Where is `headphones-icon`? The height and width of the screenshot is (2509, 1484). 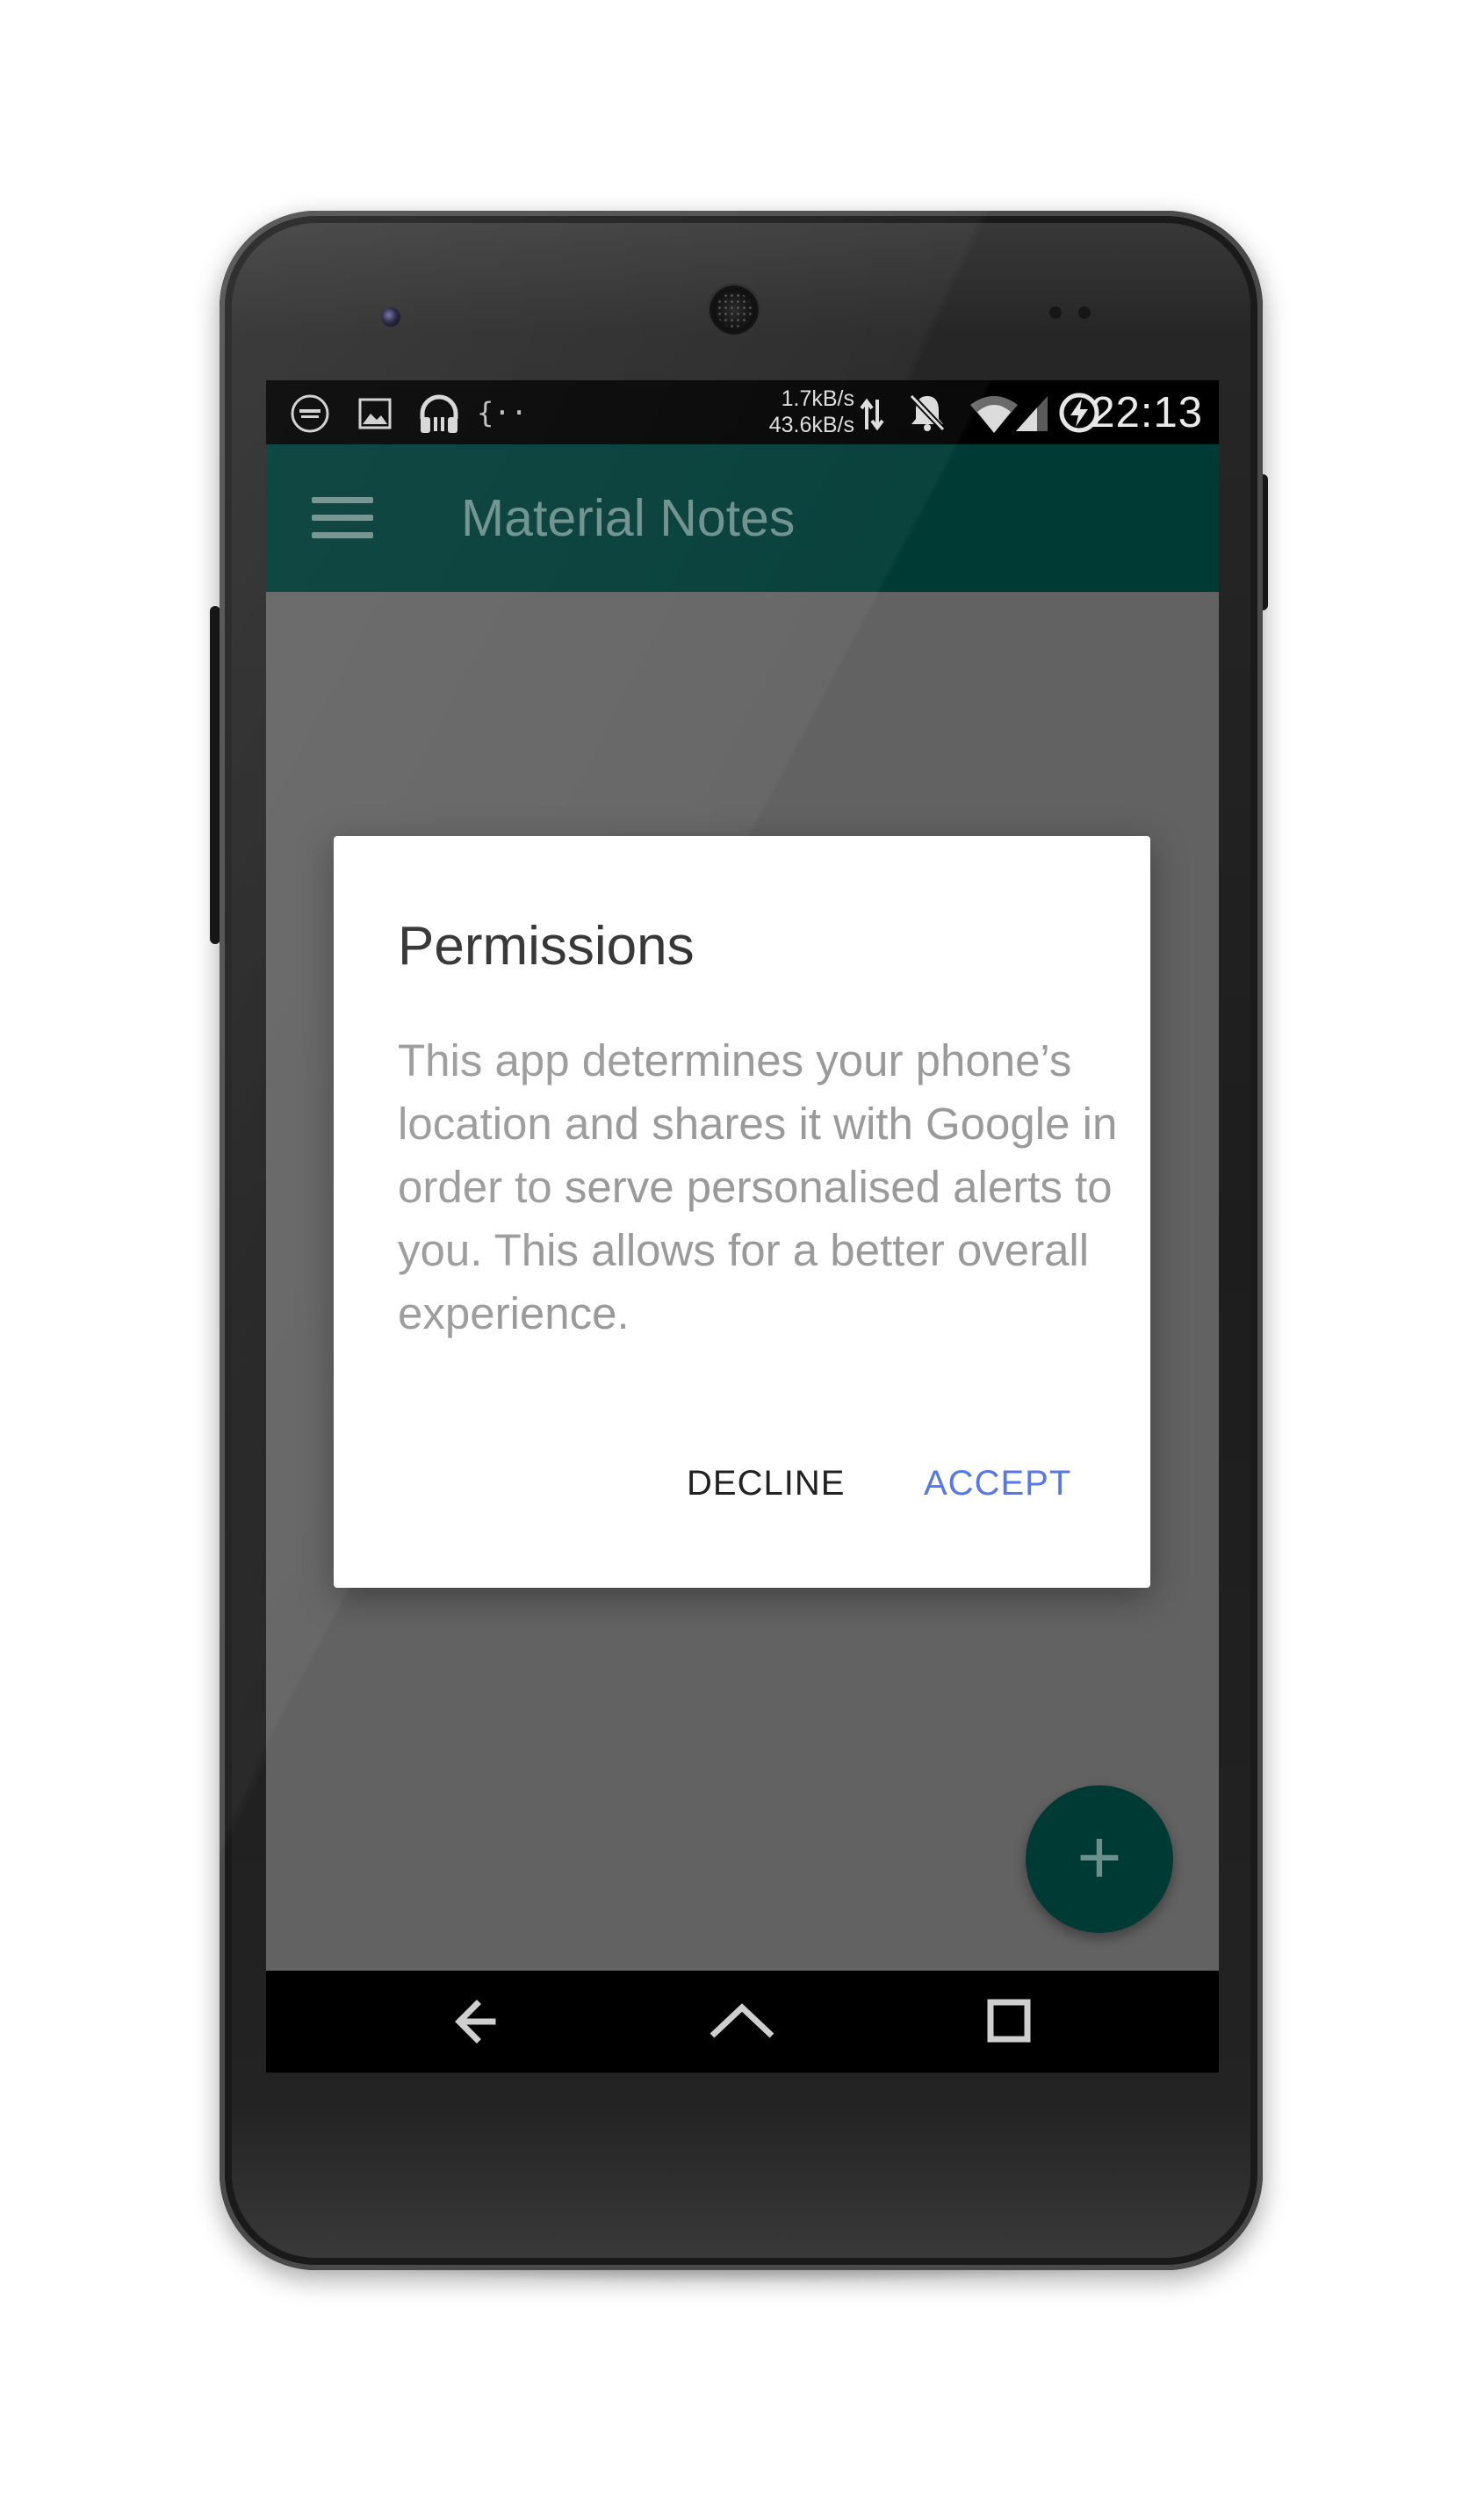 headphones-icon is located at coordinates (439, 413).